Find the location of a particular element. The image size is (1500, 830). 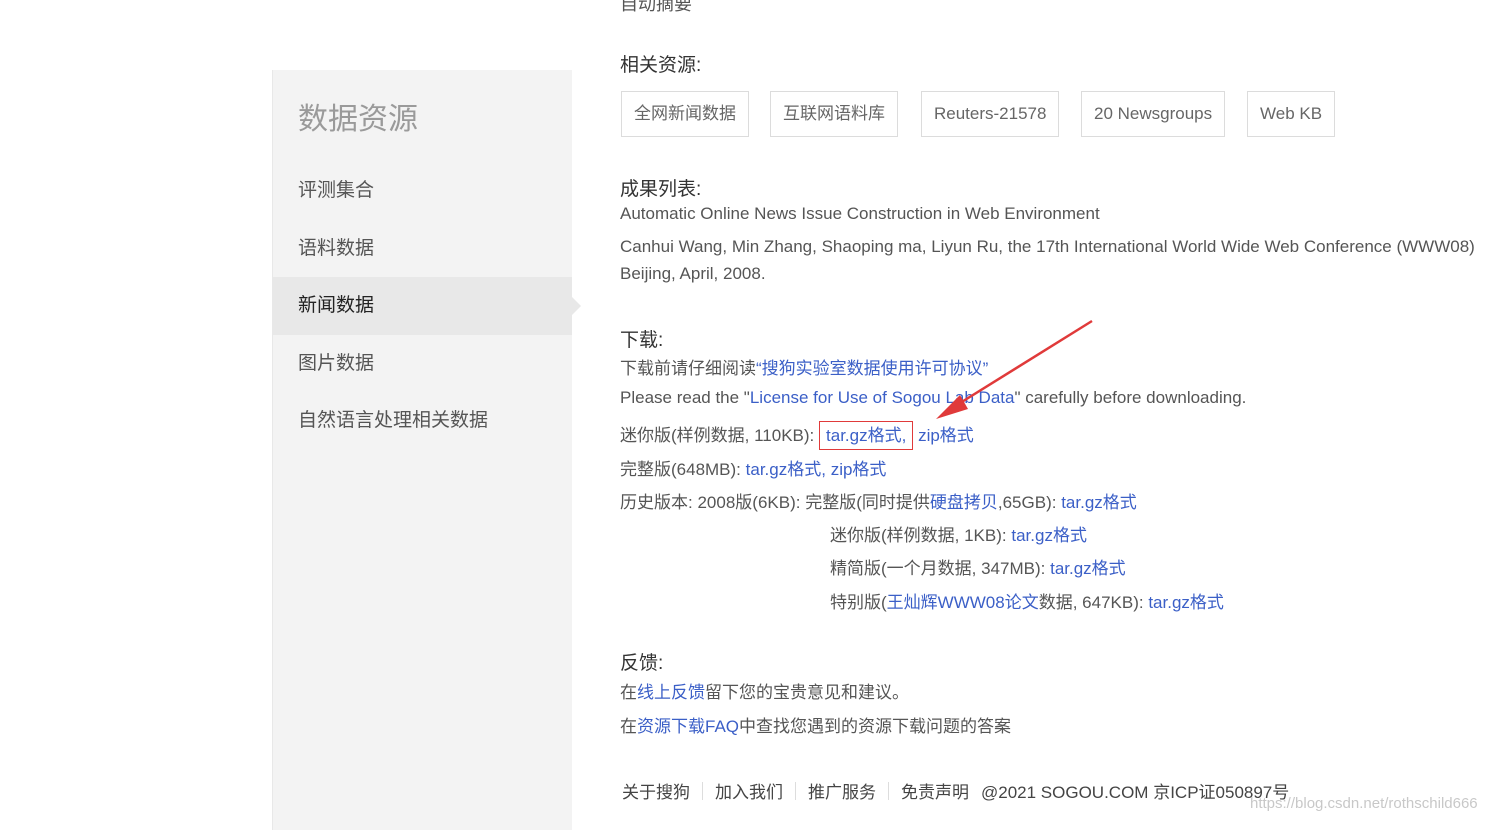

tag-webkb: Web KB is located at coordinates (1291, 114).